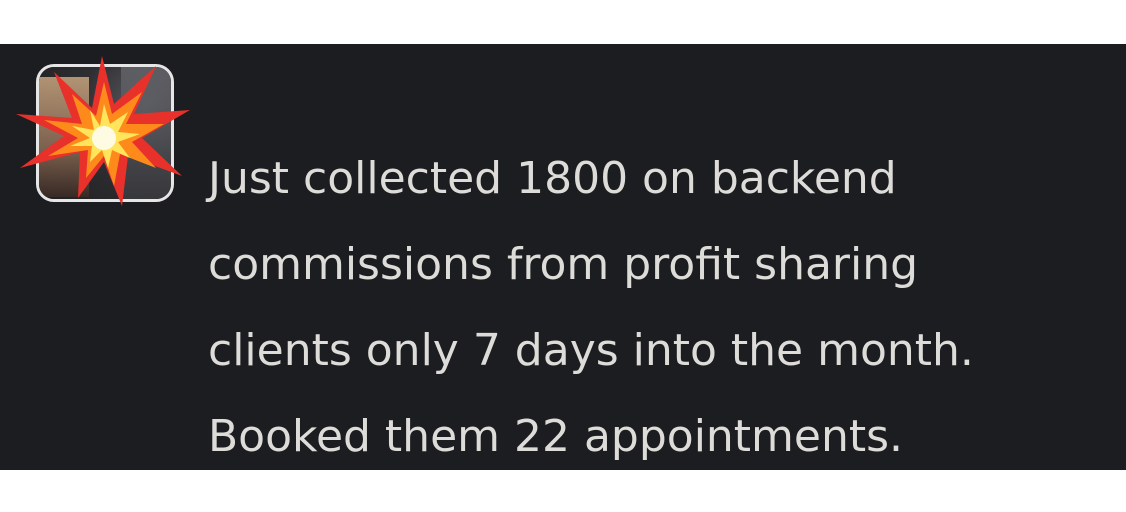 The height and width of the screenshot is (512, 1126). What do you see at coordinates (552, 178) in the screenshot?
I see `message-line: Just collected 1800 on backend` at bounding box center [552, 178].